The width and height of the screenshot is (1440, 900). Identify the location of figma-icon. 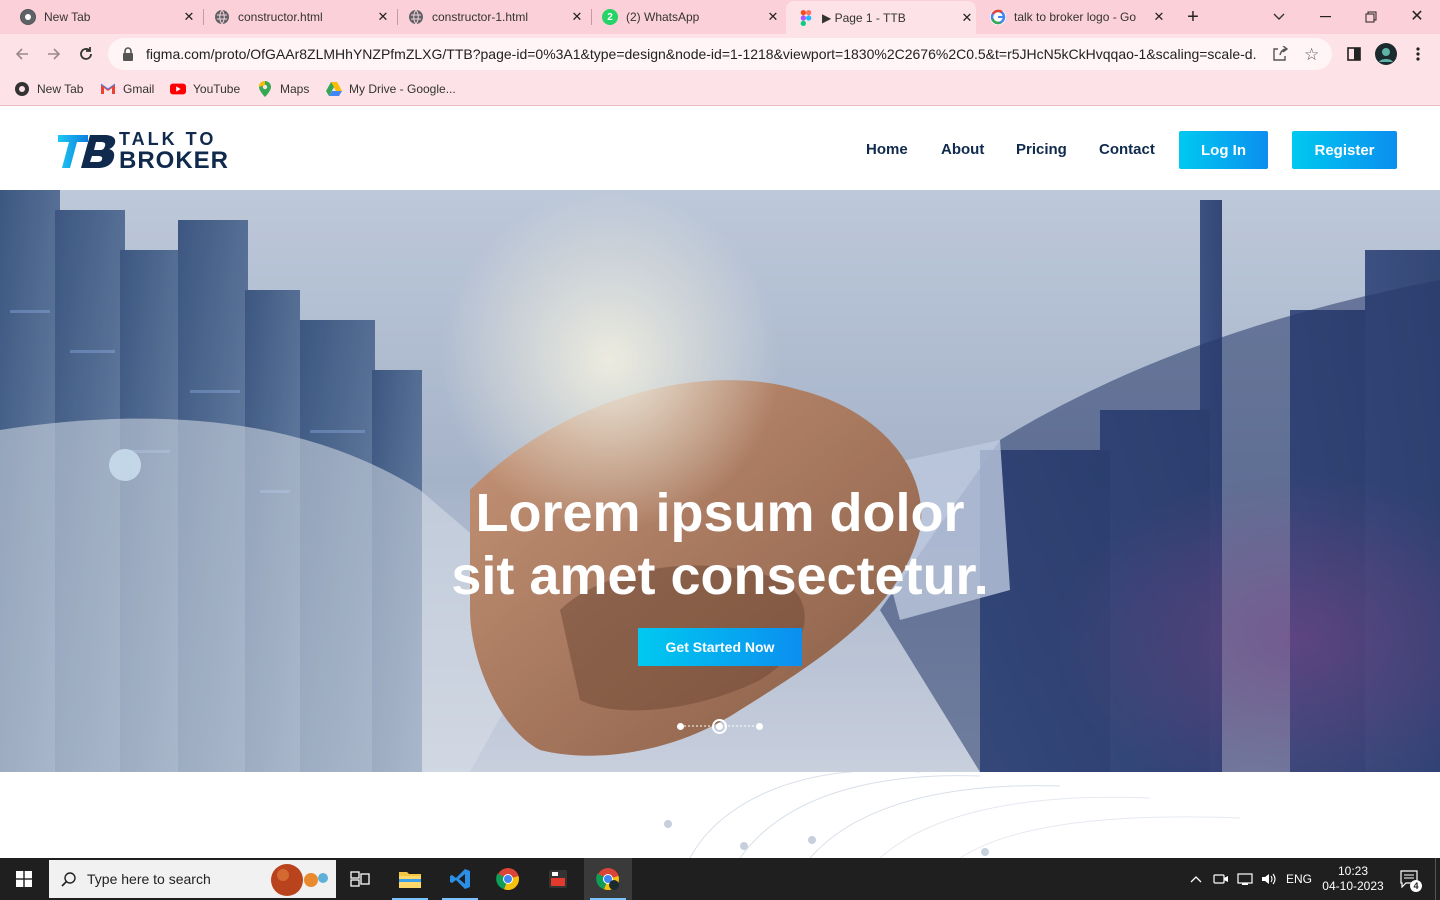
(806, 17).